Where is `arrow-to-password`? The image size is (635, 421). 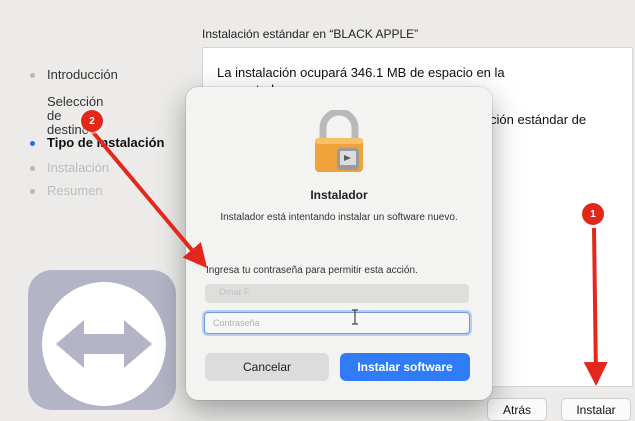
arrow-to-password is located at coordinates (149, 199).